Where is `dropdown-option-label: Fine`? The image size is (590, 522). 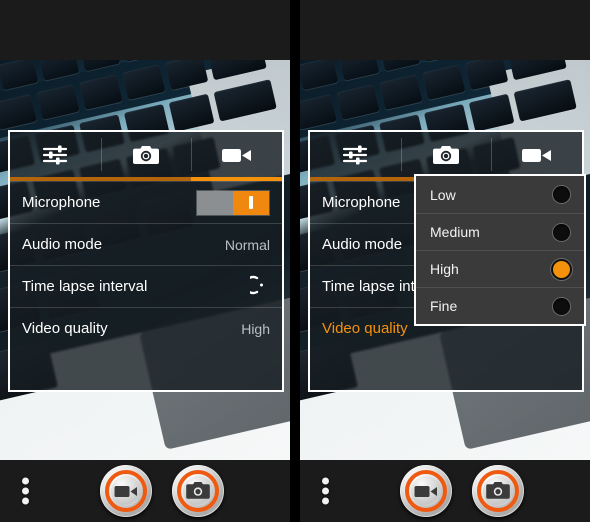 dropdown-option-label: Fine is located at coordinates (444, 306).